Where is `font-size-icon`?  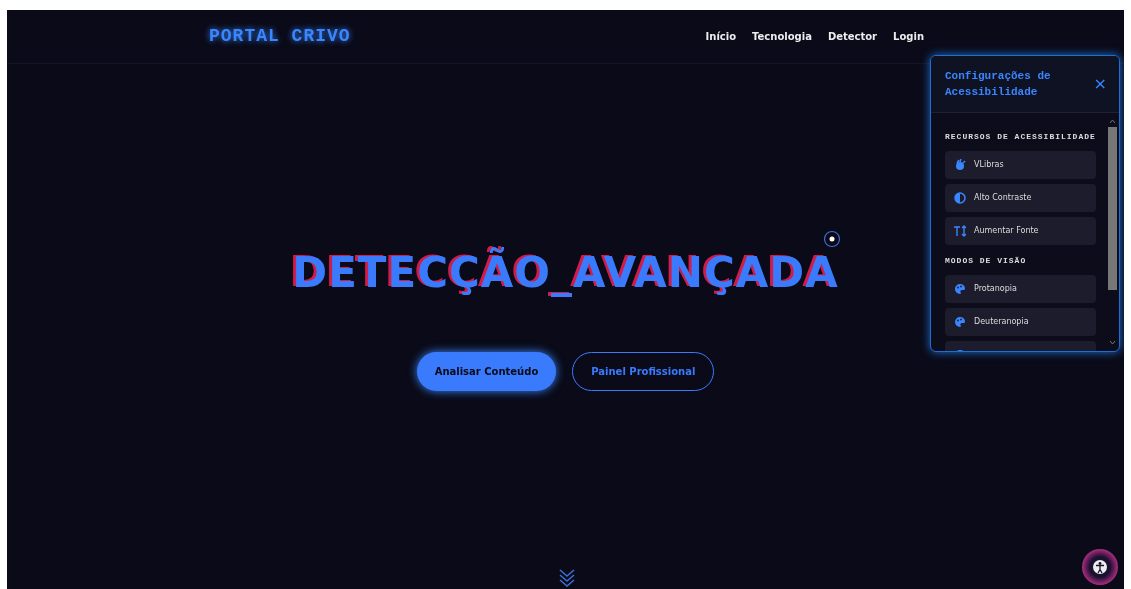 font-size-icon is located at coordinates (960, 231).